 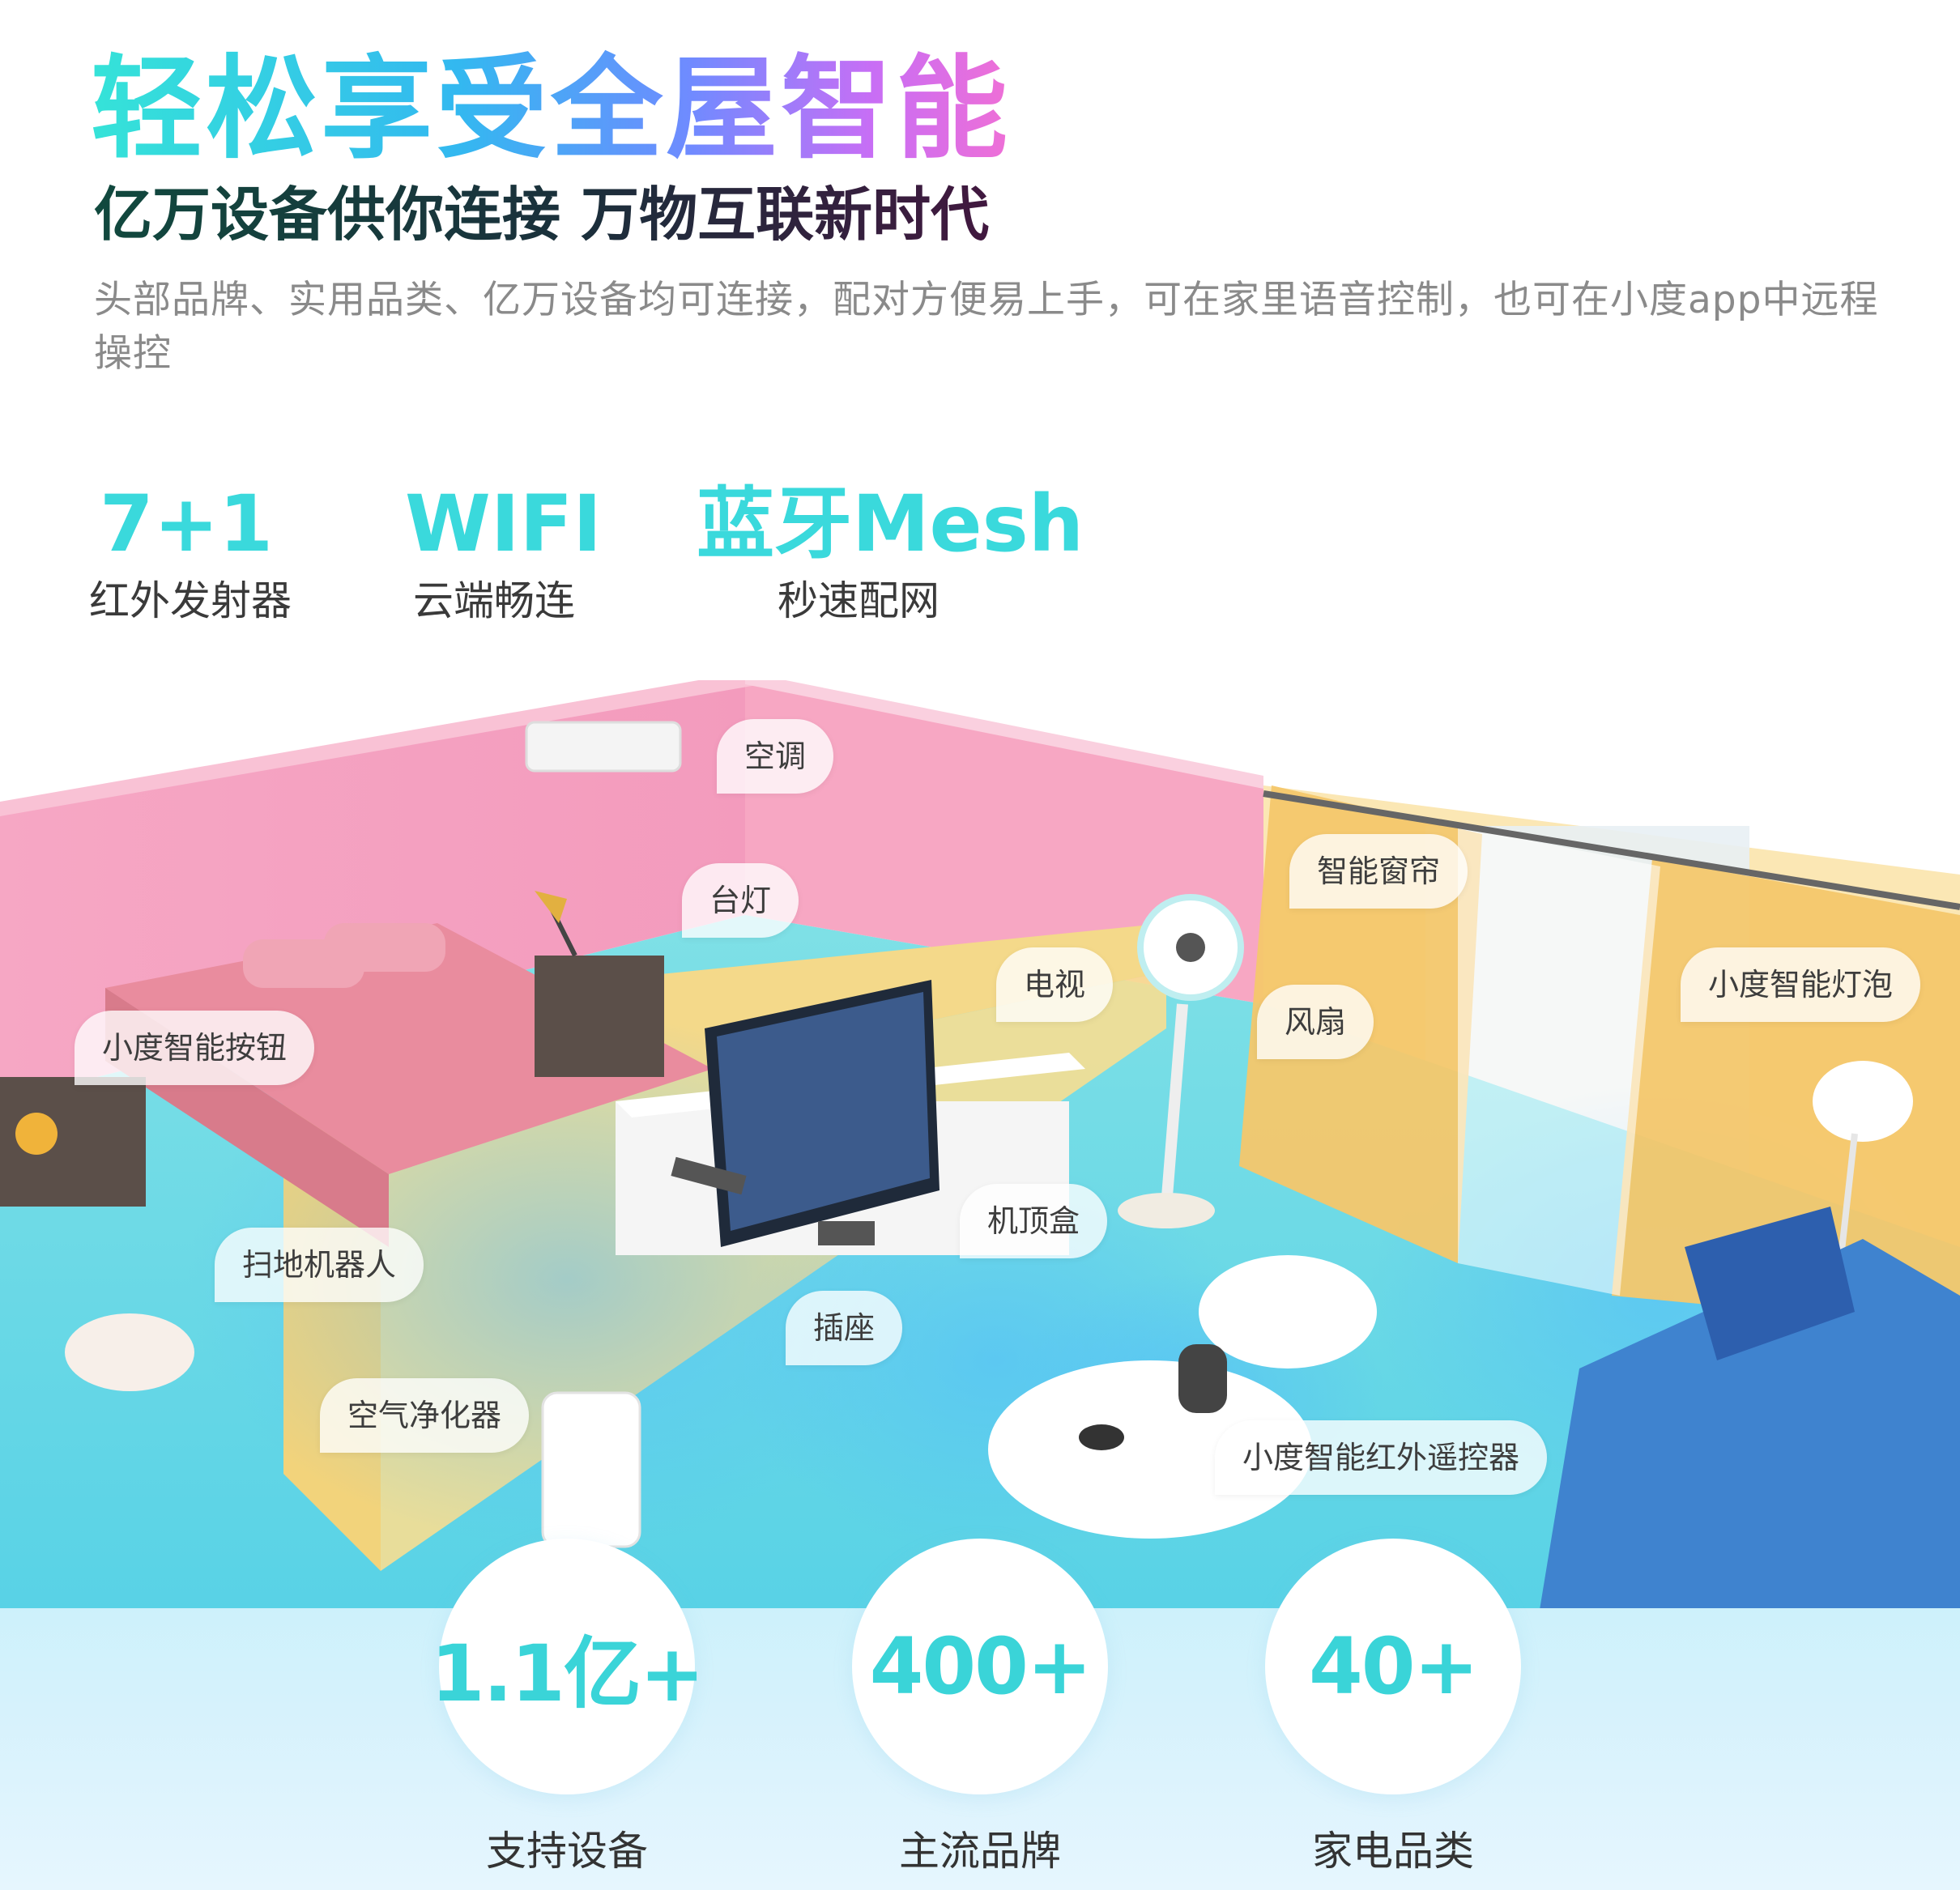 What do you see at coordinates (980, 1852) in the screenshot?
I see `stat-label: 主流品牌` at bounding box center [980, 1852].